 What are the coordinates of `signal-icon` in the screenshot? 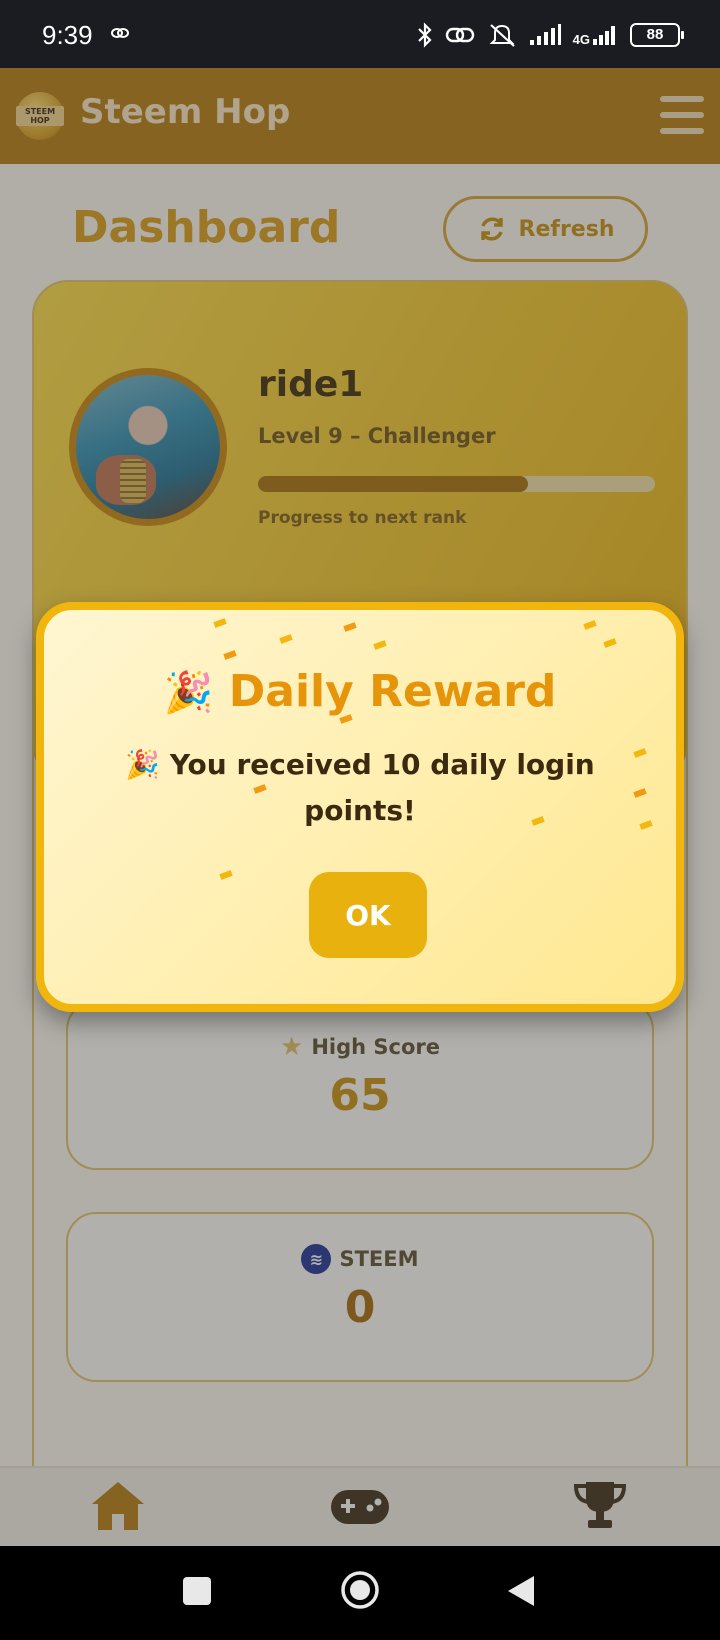 It's located at (545, 34).